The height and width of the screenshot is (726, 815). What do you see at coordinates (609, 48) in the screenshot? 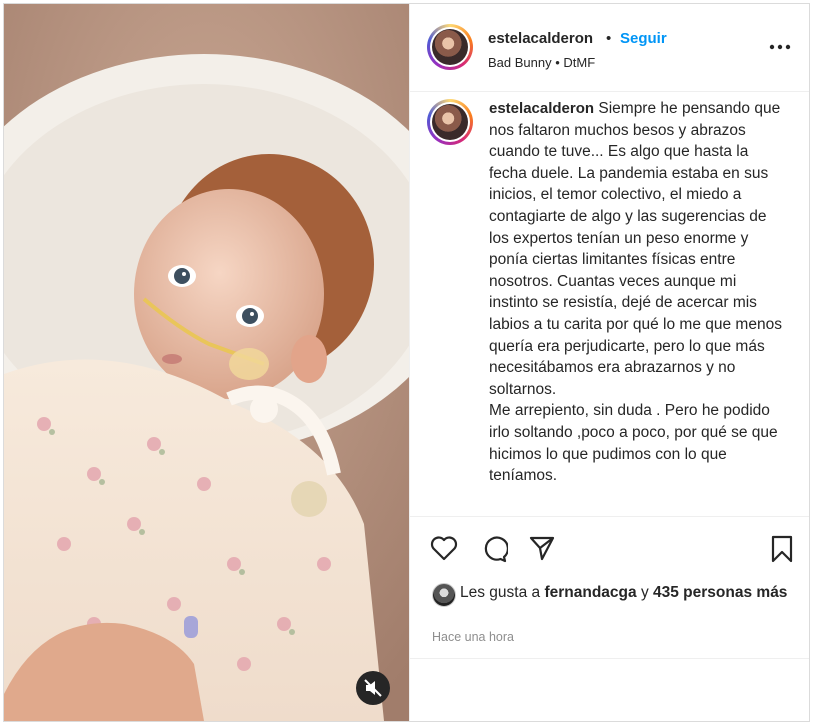
I see `post-header: estelacalderon • Seguir Bad Bunny • DtMF` at bounding box center [609, 48].